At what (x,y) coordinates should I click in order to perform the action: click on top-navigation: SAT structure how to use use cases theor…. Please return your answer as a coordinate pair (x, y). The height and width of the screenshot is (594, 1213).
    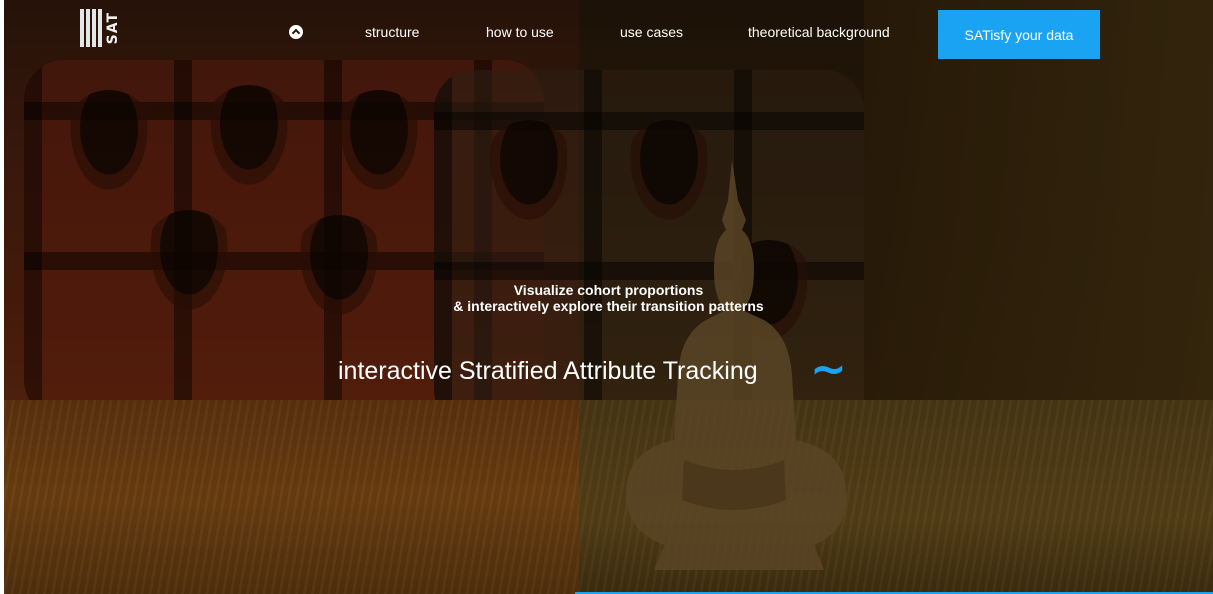
    Looking at the image, I should click on (608, 32).